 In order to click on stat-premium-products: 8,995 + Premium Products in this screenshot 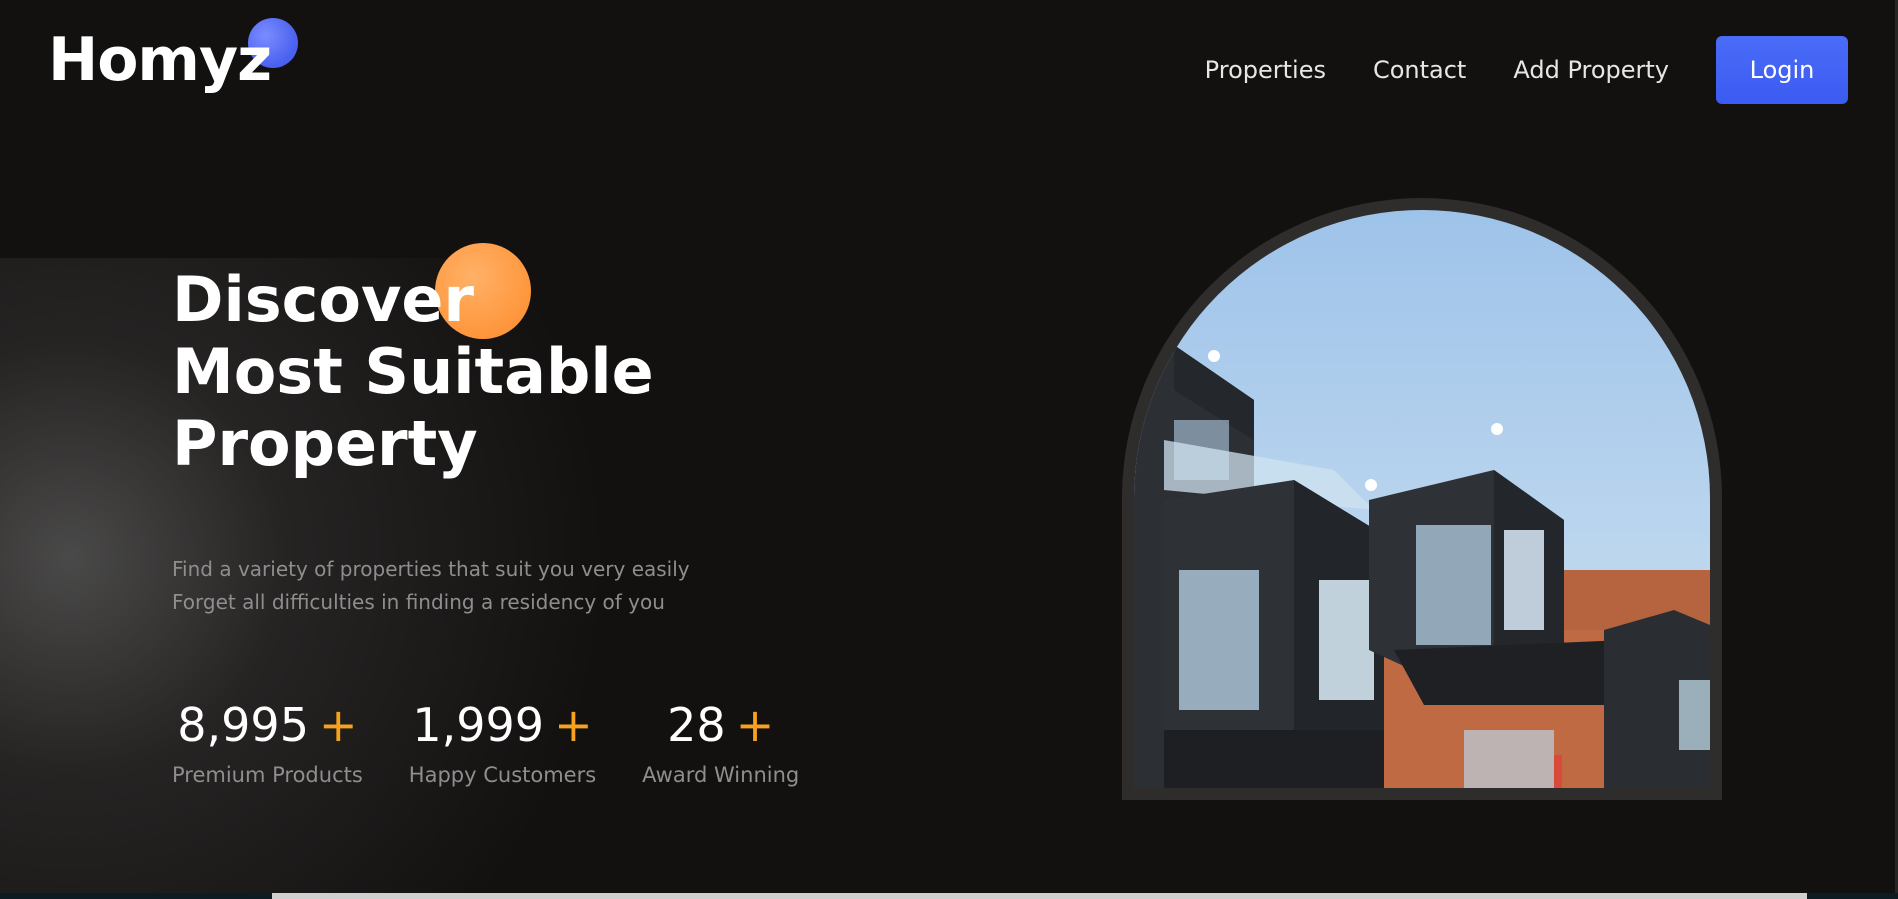, I will do `click(267, 742)`.